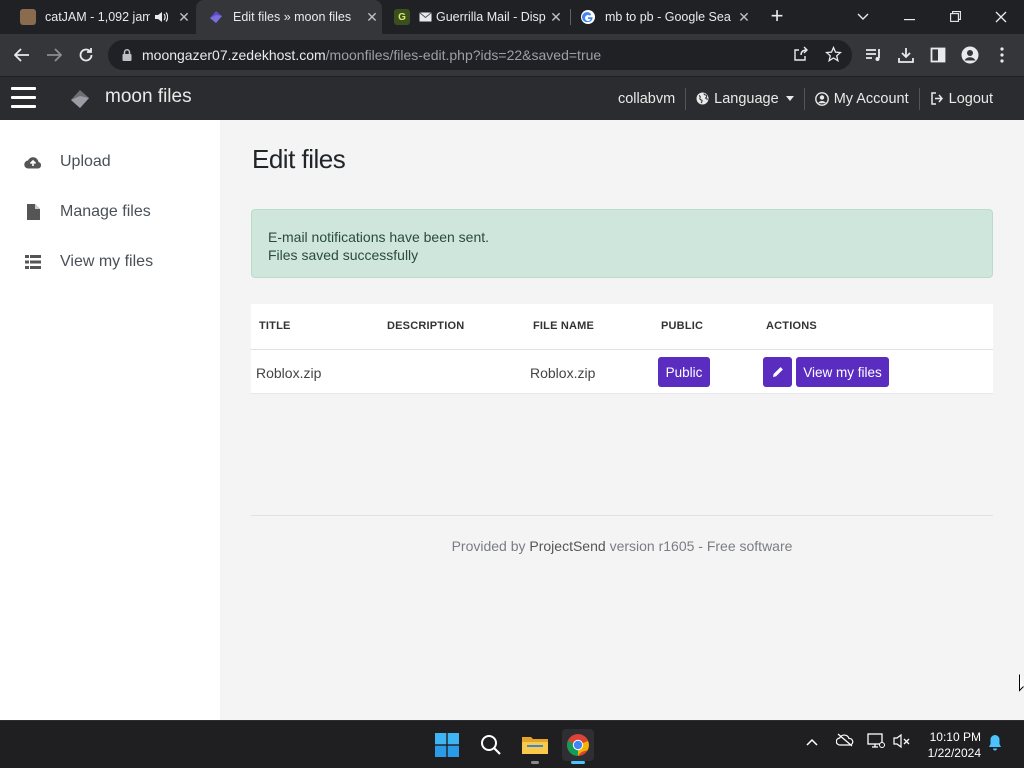 The height and width of the screenshot is (768, 1024). I want to click on nav-language: Language, so click(744, 98).